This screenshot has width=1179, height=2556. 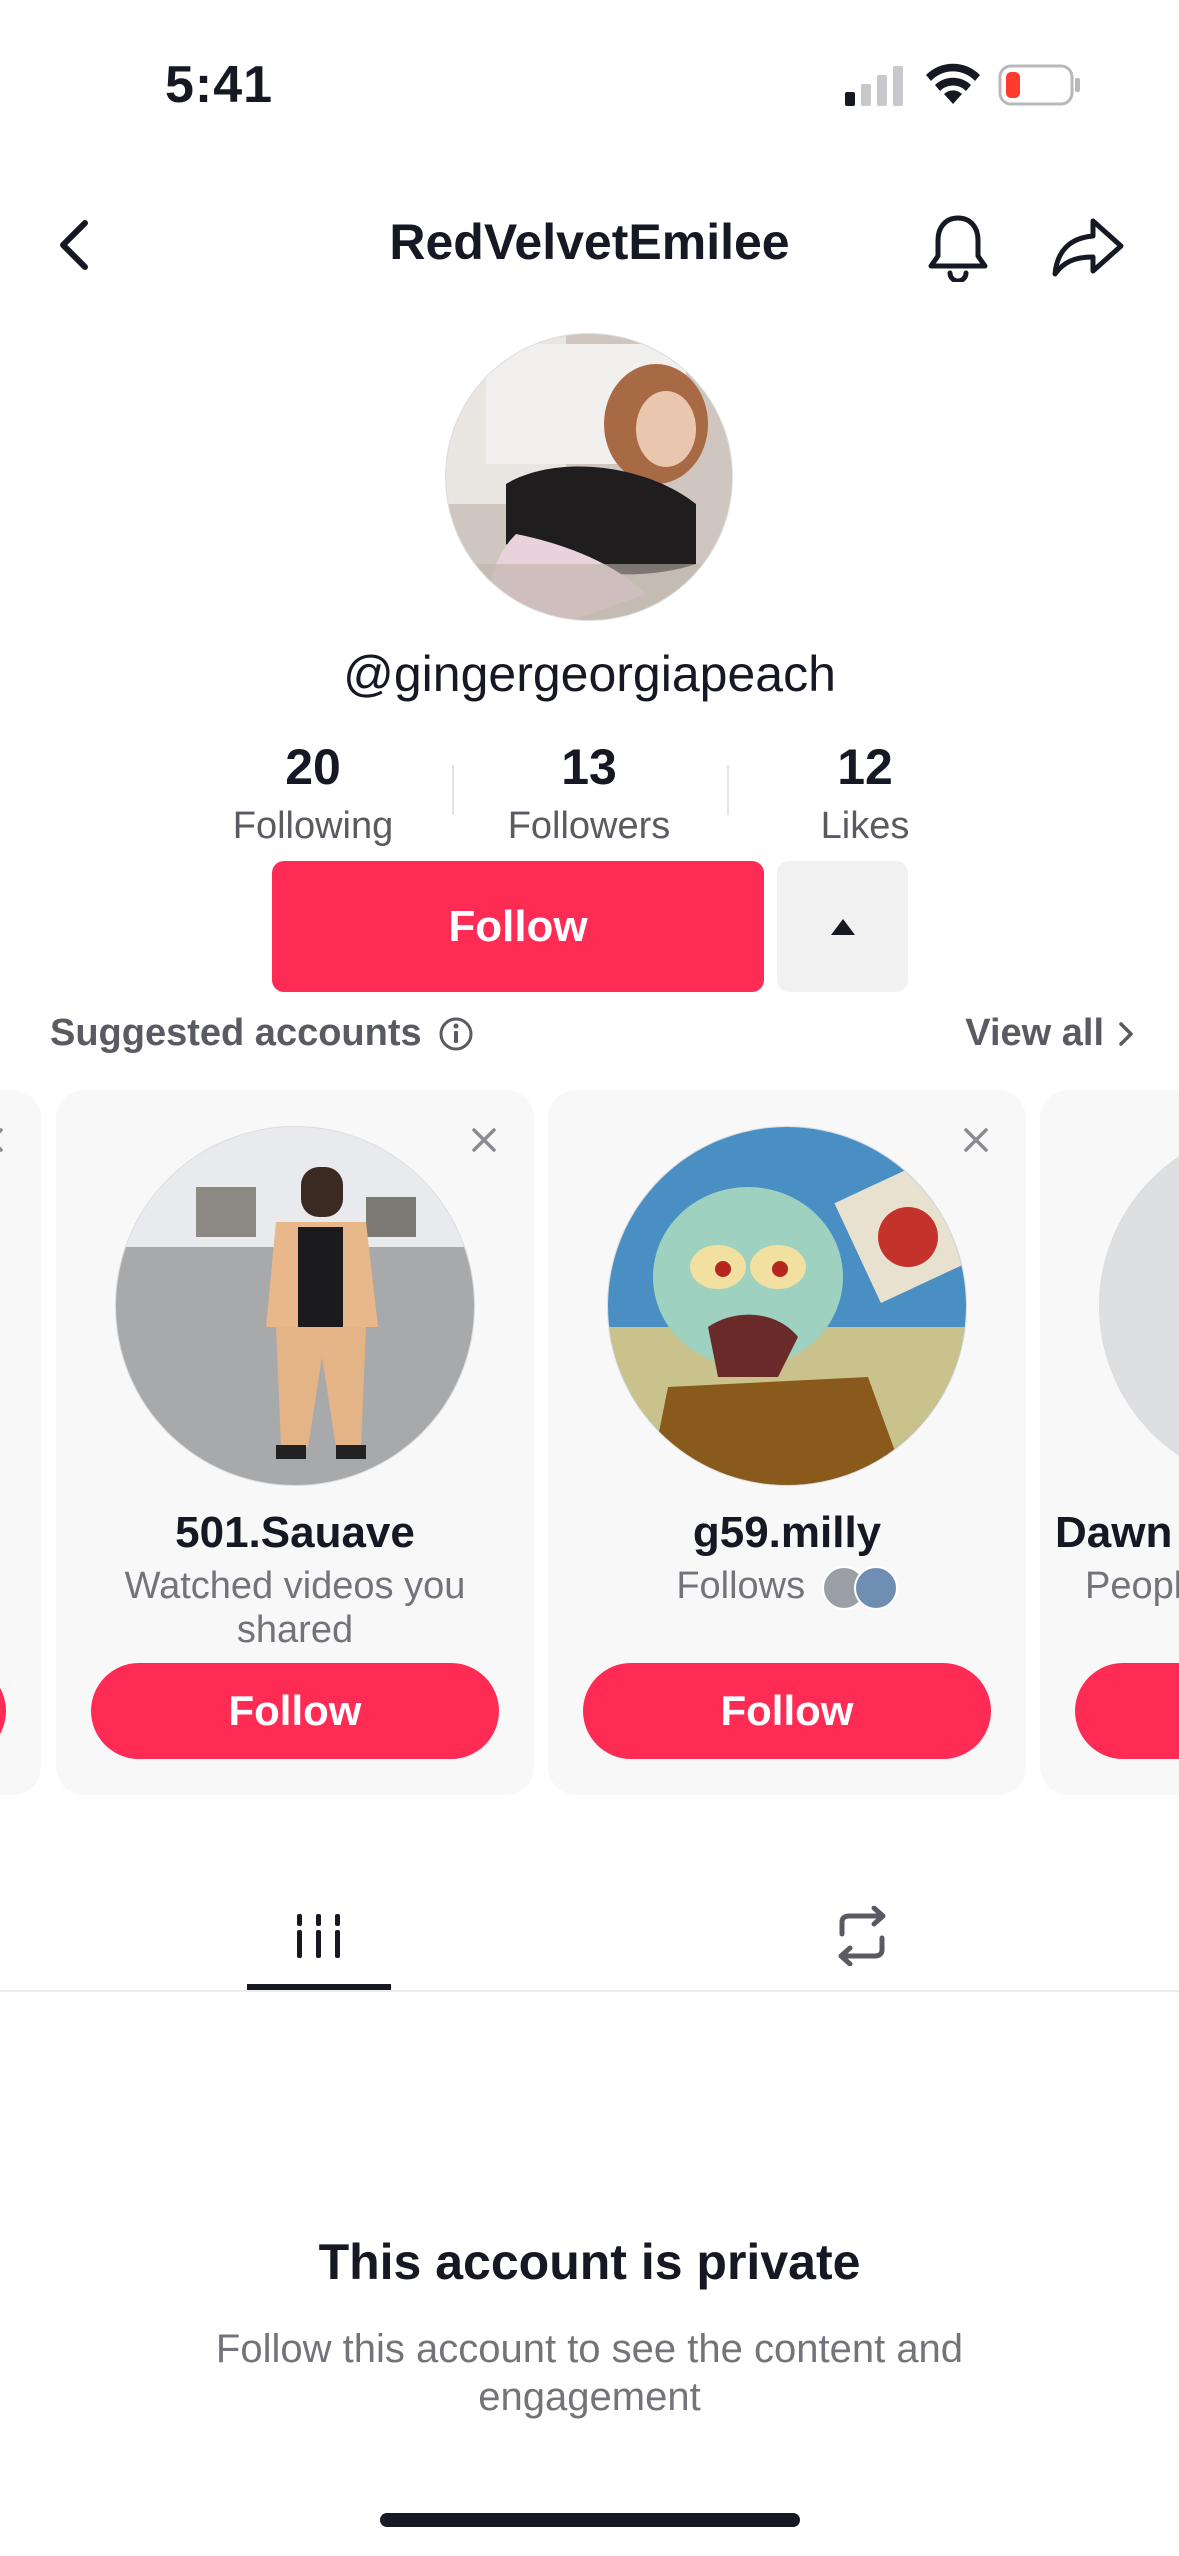 What do you see at coordinates (1039, 85) in the screenshot?
I see `battery-icon` at bounding box center [1039, 85].